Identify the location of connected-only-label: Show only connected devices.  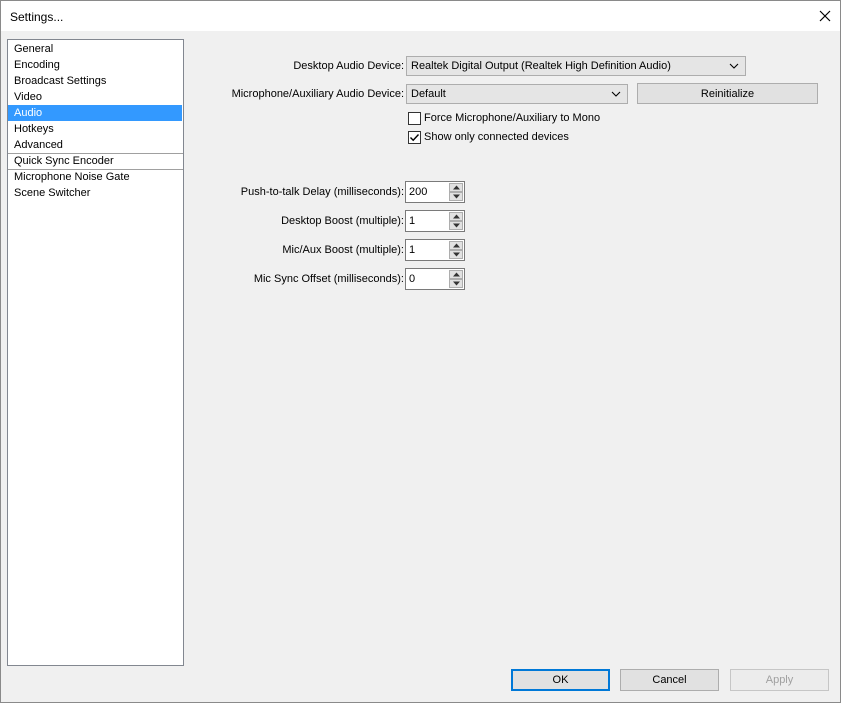
(496, 137).